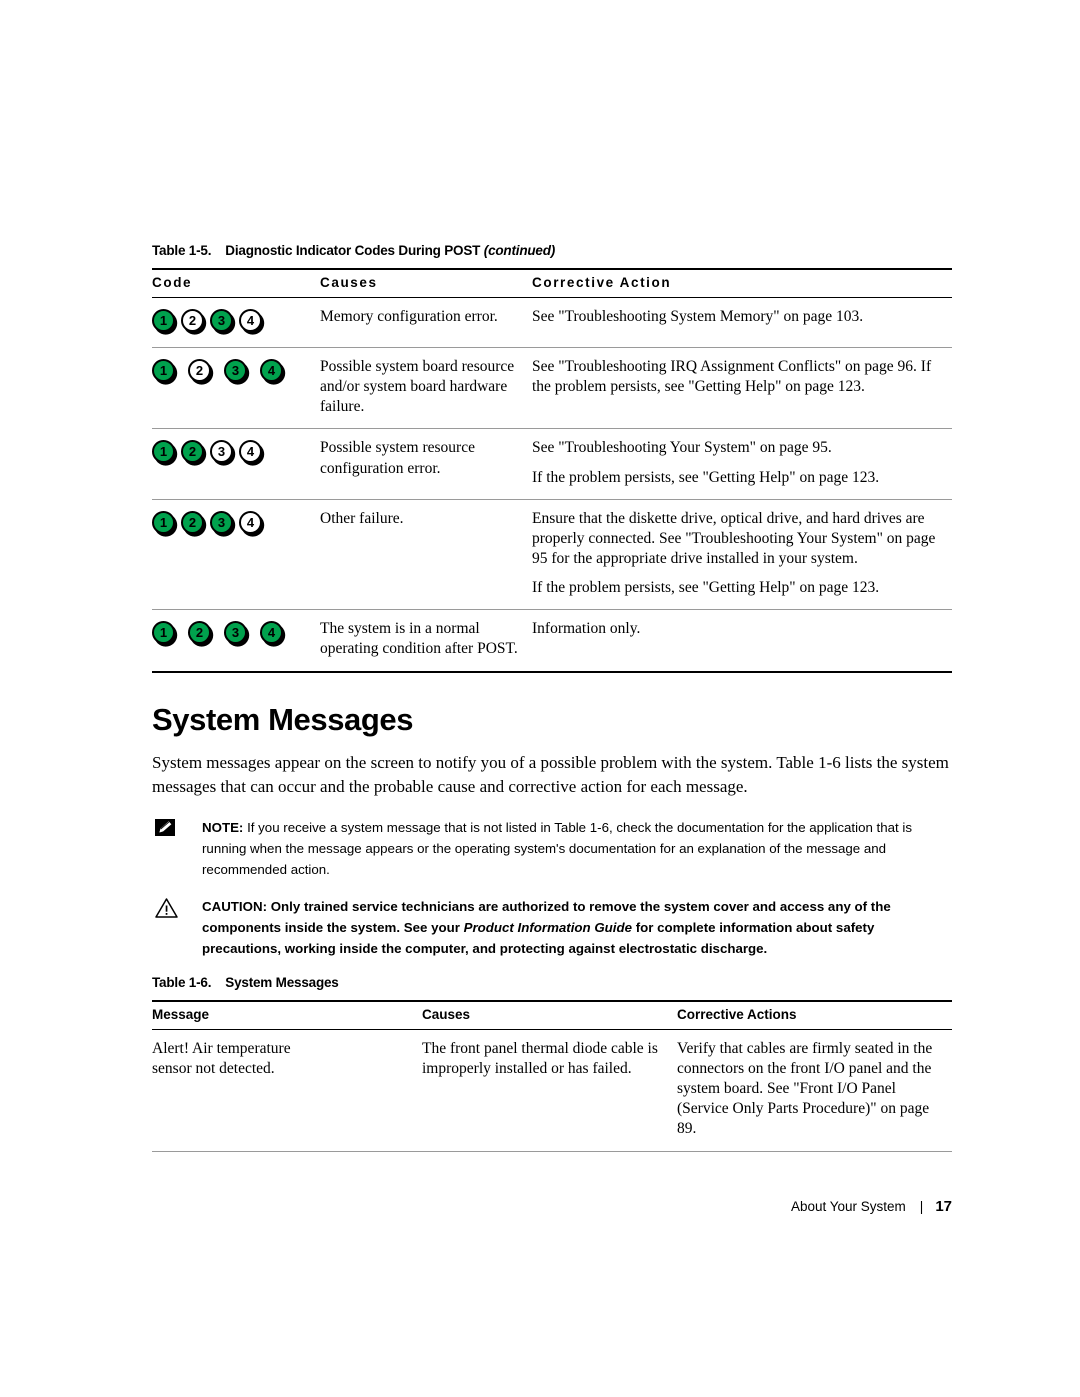 The width and height of the screenshot is (1080, 1397). I want to click on indicator-lamp-2-off: 2, so click(201, 372).